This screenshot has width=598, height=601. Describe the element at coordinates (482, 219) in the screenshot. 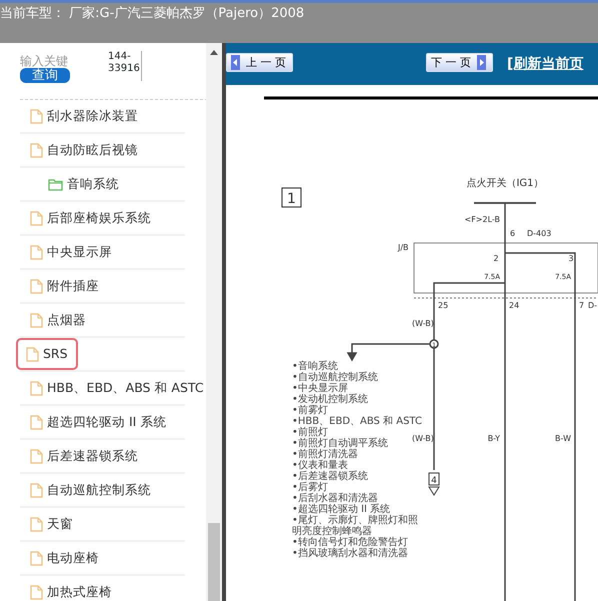

I see `diagram-label: <F>2L-B` at that location.